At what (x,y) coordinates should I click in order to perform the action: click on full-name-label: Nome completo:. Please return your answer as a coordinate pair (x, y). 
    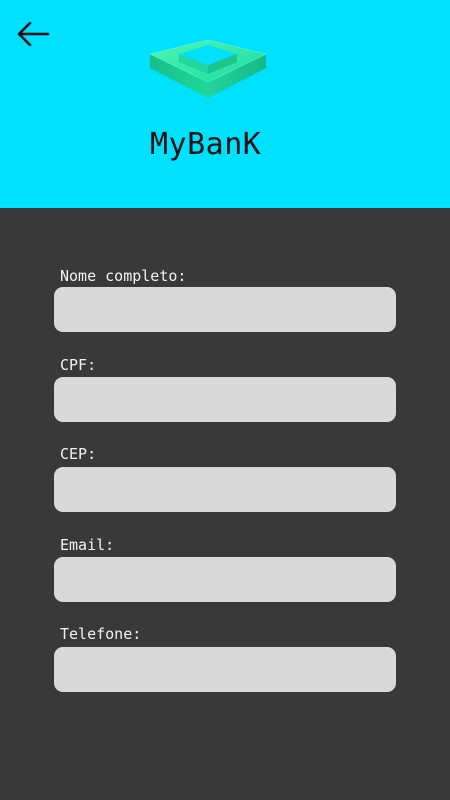
    Looking at the image, I should click on (123, 276).